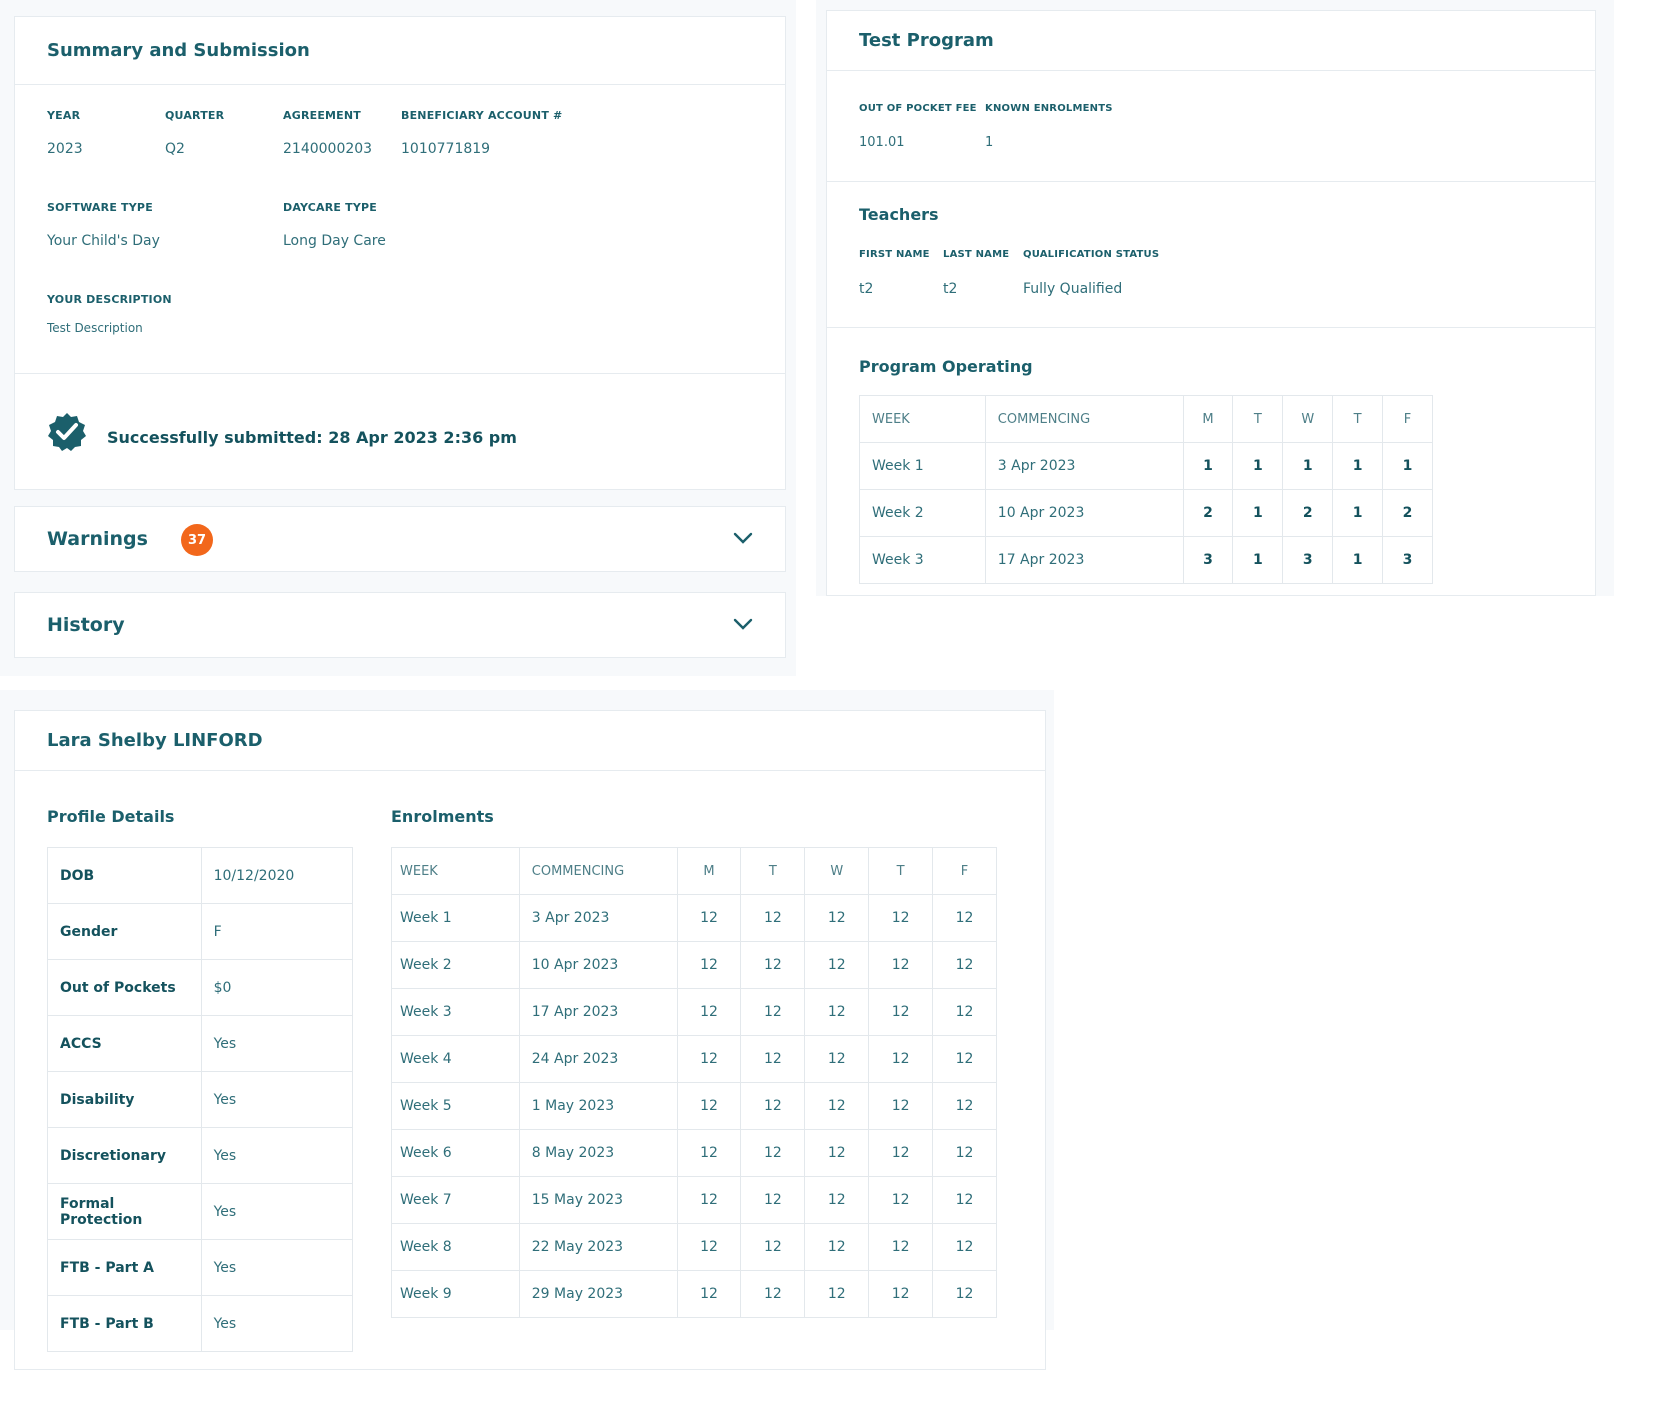 The width and height of the screenshot is (1664, 1408). I want to click on profile-row: FTB - Part A Yes, so click(200, 1267).